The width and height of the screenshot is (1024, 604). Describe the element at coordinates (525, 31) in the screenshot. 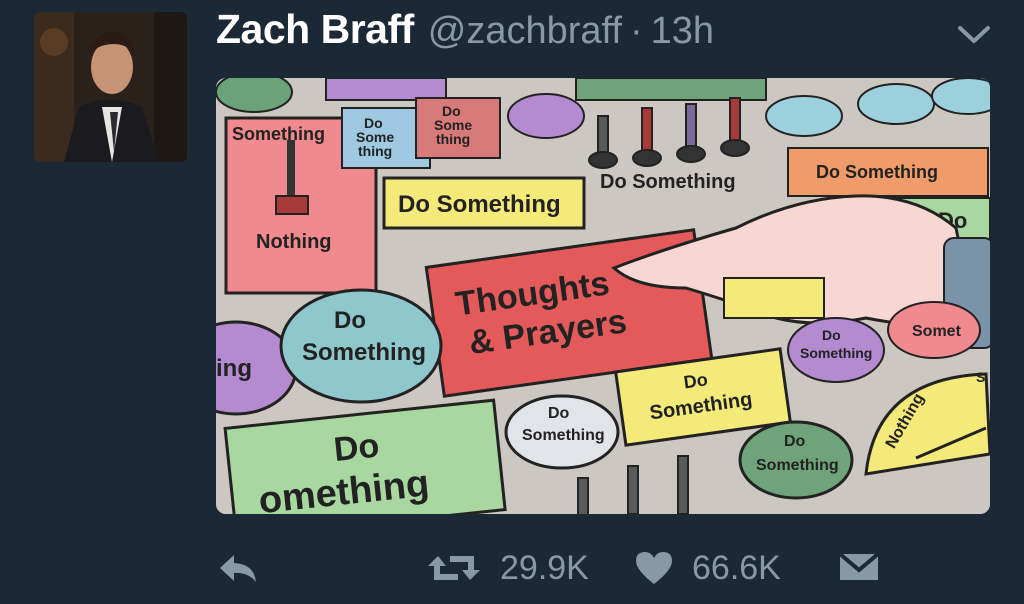

I see `user-handle: @zachbraff` at that location.